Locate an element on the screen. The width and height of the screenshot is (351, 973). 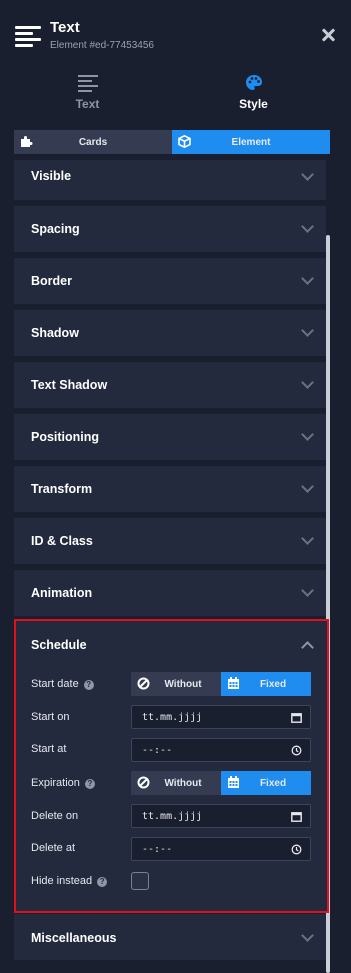
section-miscellaneous-title: Miscellaneous is located at coordinates (74, 938).